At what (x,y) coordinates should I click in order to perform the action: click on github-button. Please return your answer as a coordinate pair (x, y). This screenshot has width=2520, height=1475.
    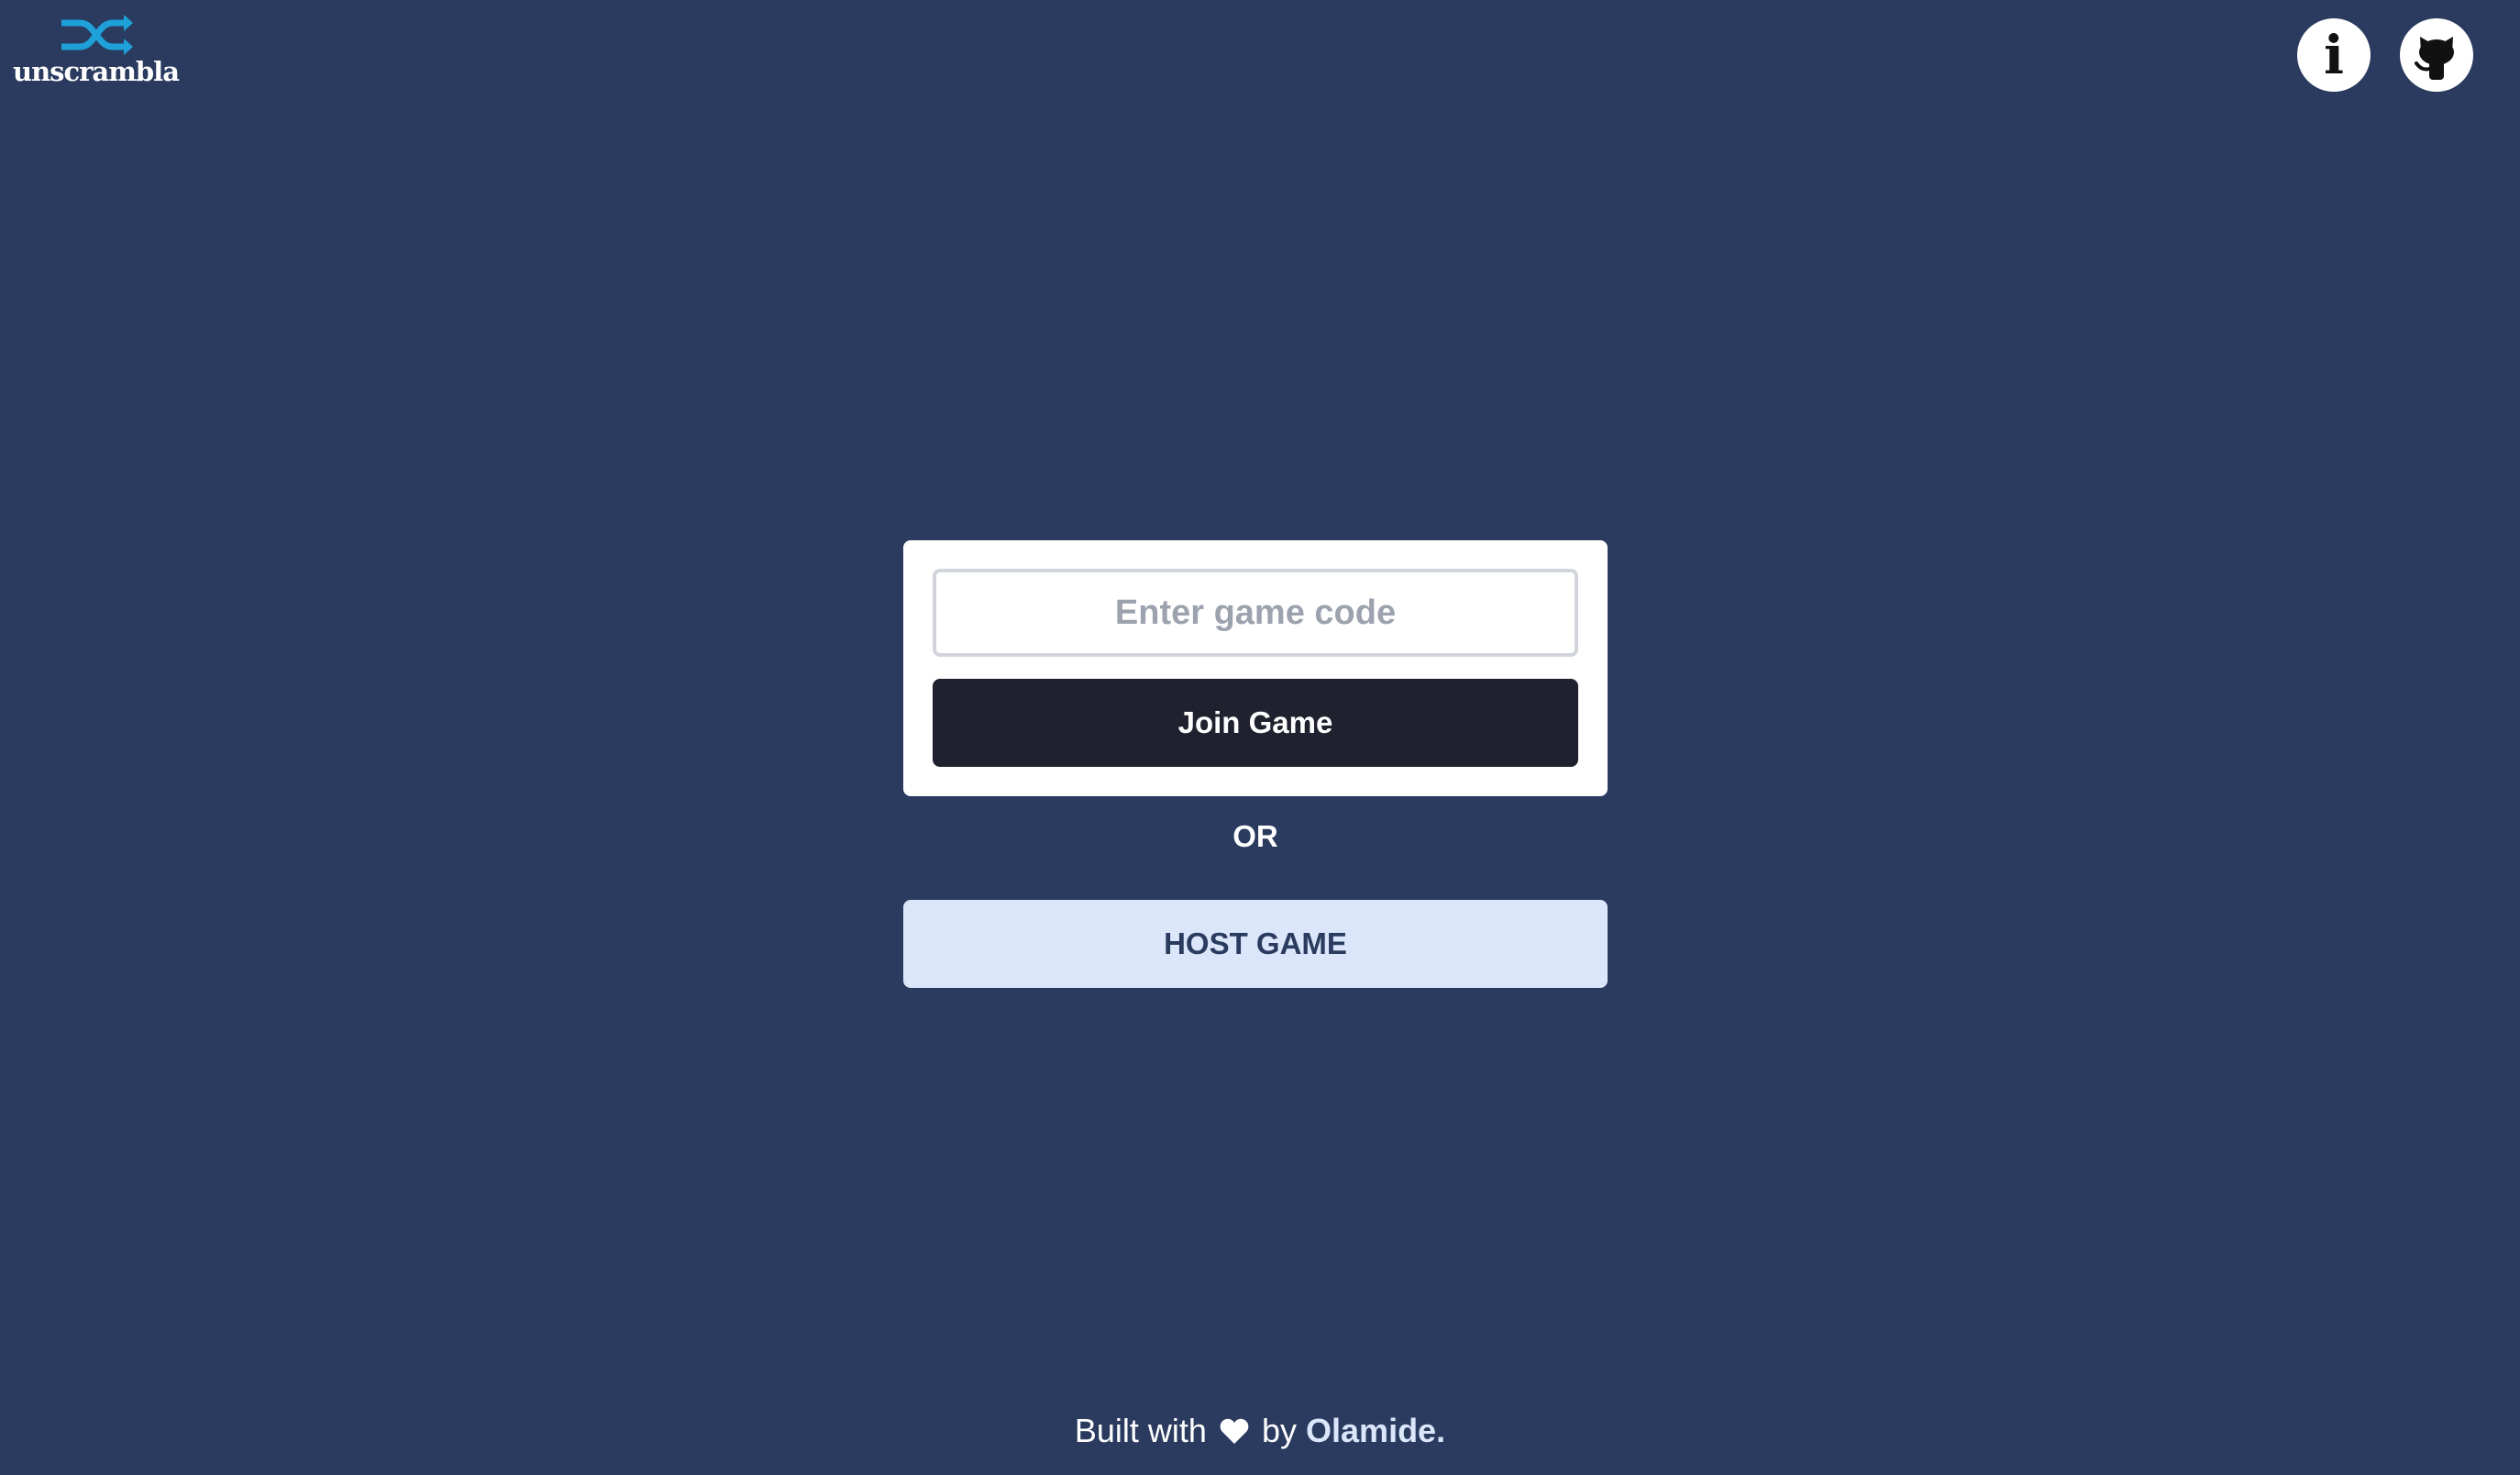
    Looking at the image, I should click on (2436, 55).